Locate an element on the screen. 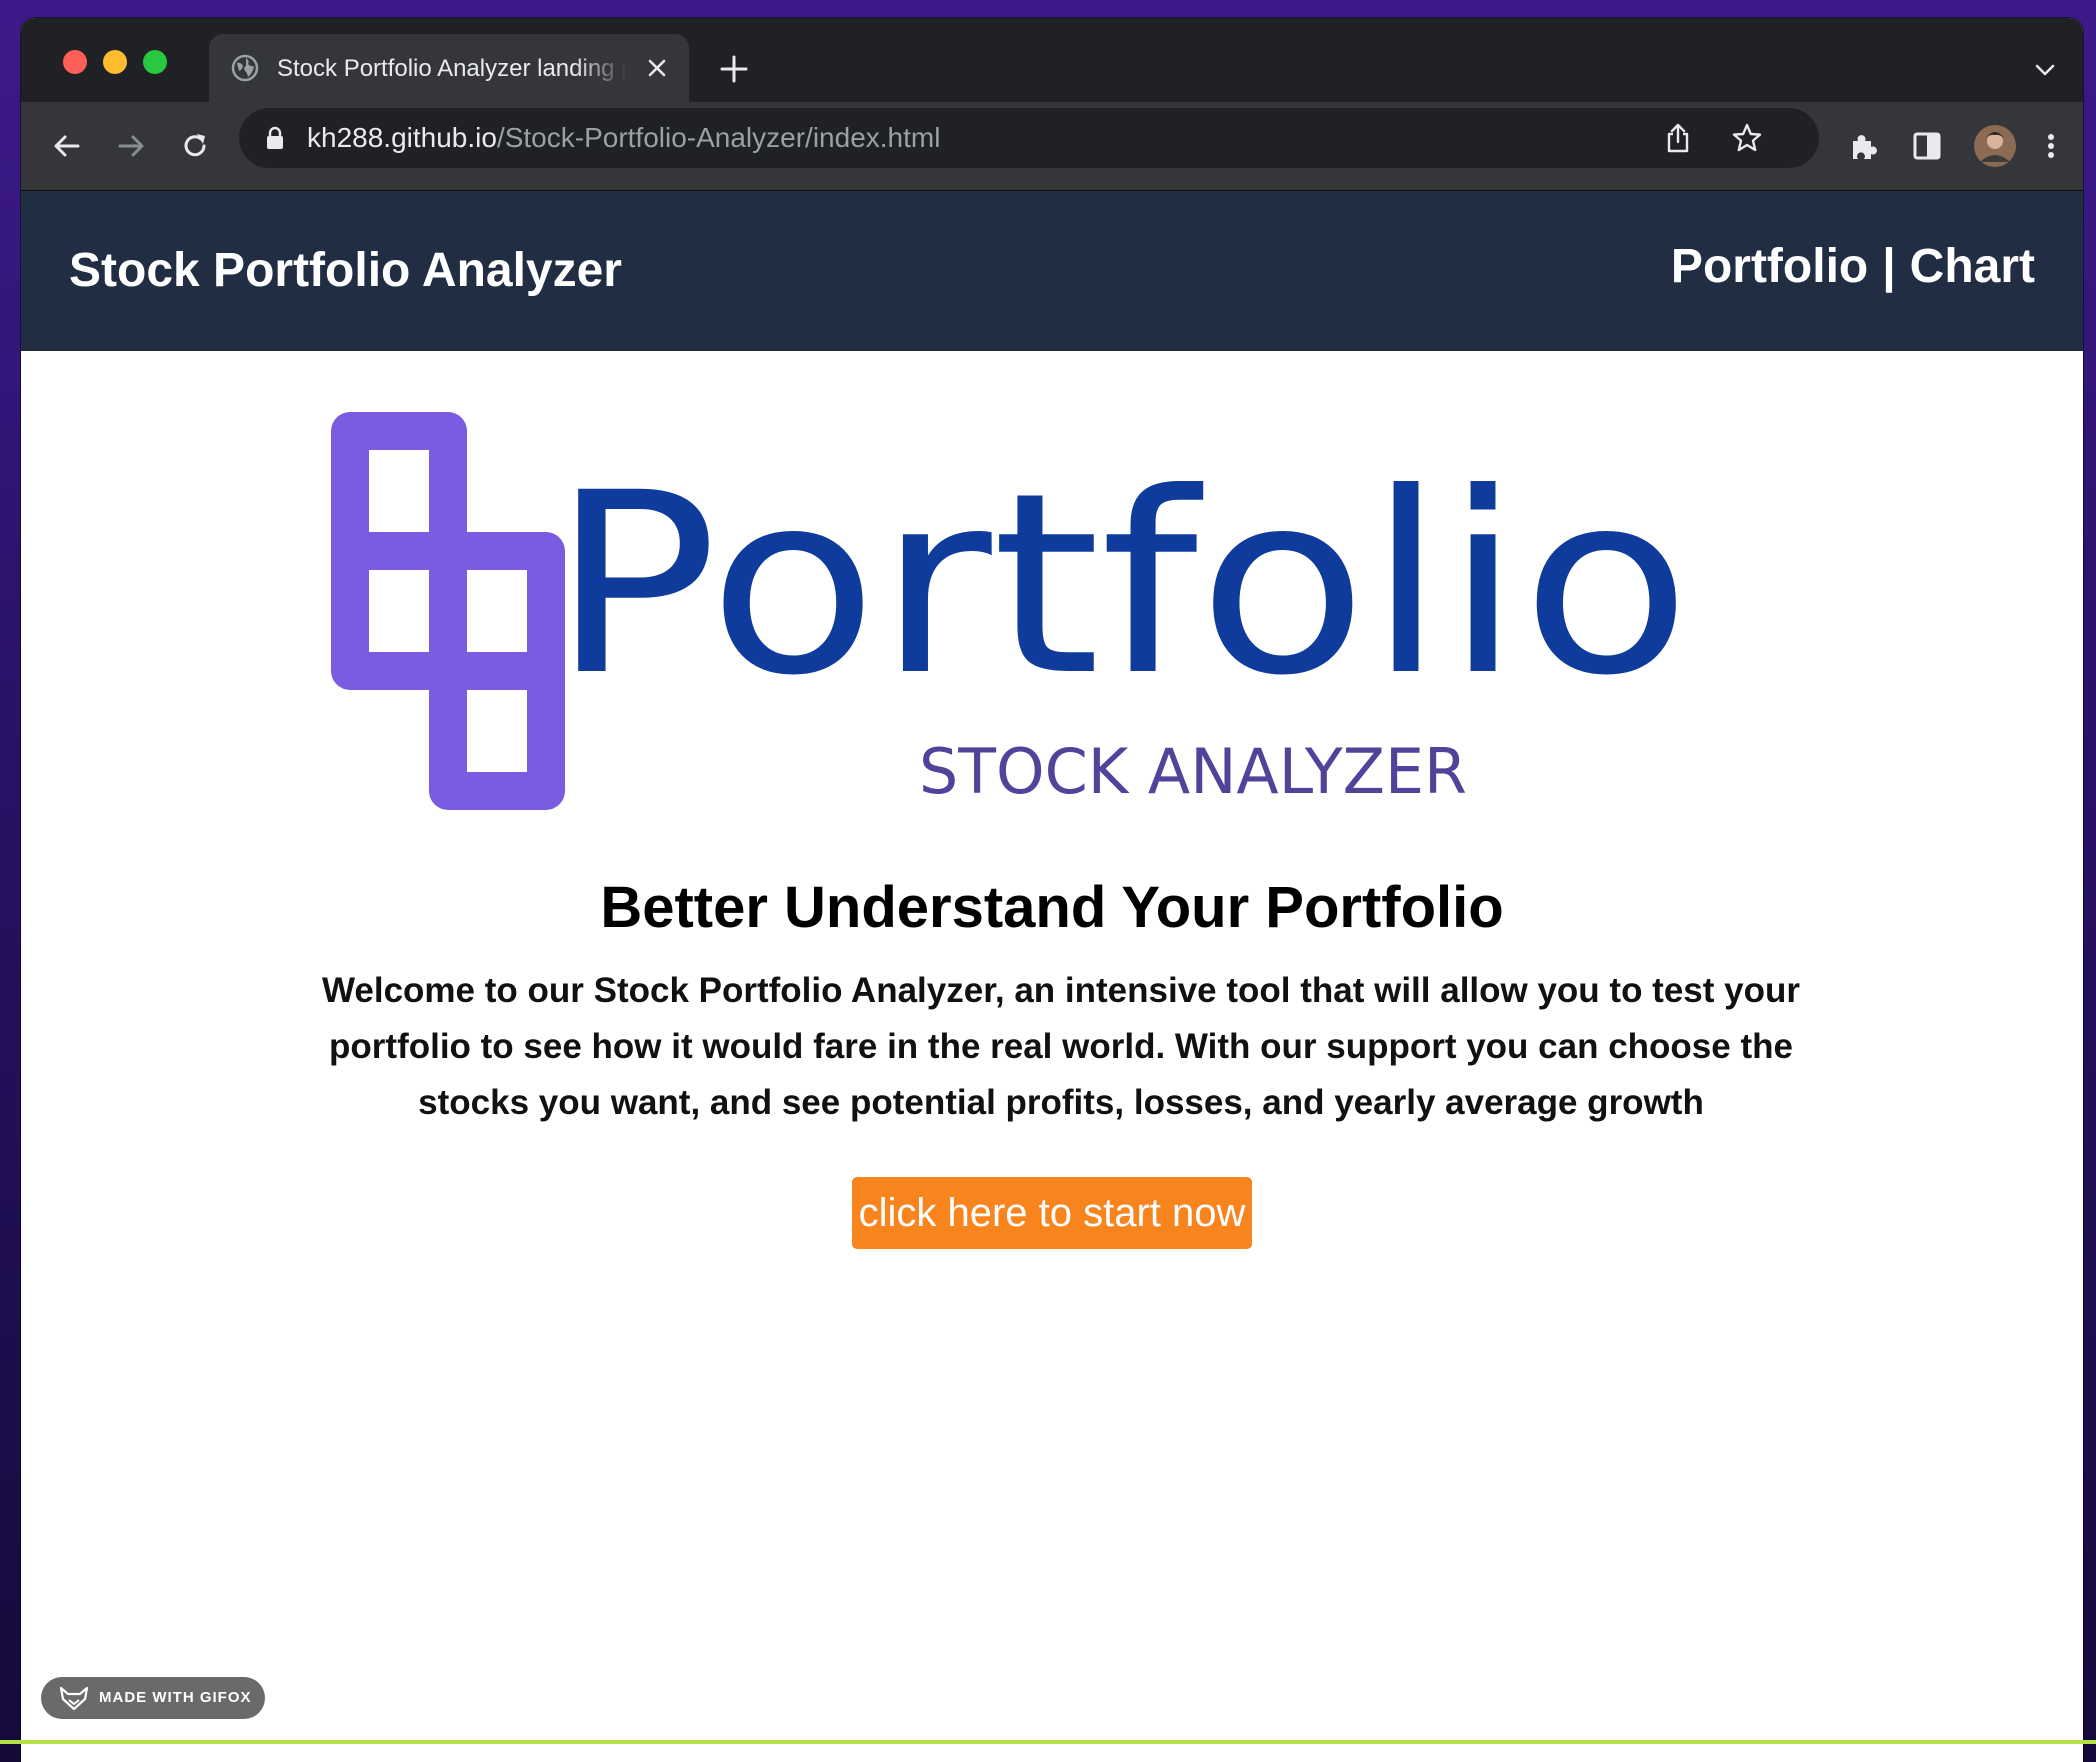 The image size is (2096, 1762). minimize-window-button is located at coordinates (115, 62).